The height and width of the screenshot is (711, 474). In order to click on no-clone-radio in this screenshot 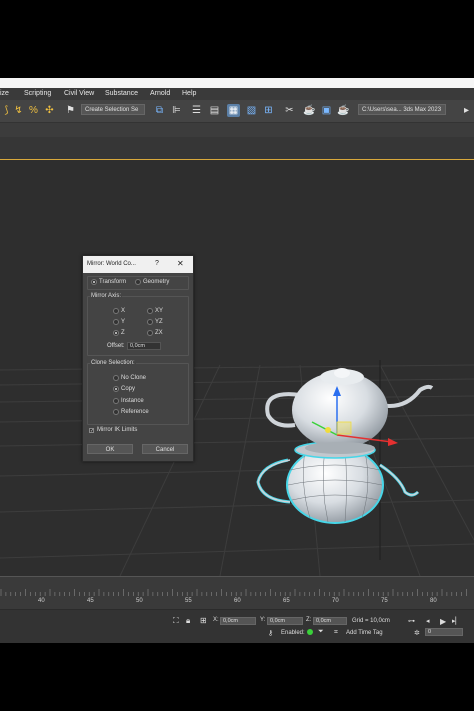, I will do `click(116, 378)`.